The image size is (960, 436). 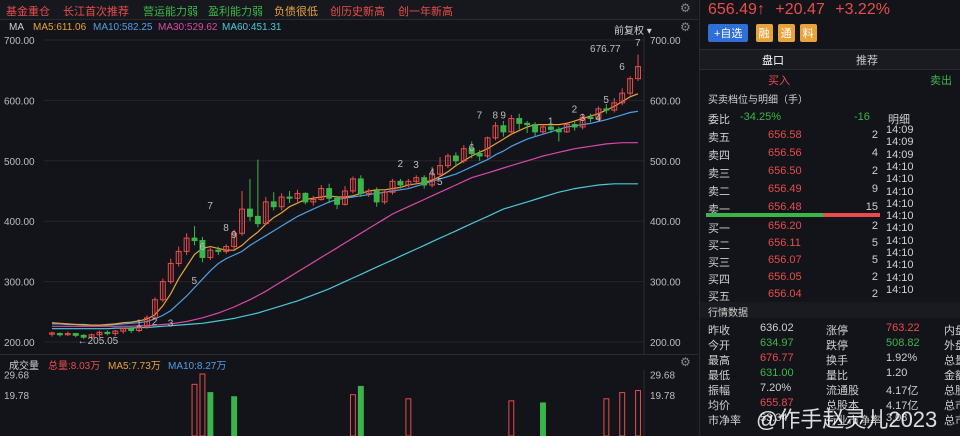 I want to click on stat-value: 636.02, so click(x=777, y=328).